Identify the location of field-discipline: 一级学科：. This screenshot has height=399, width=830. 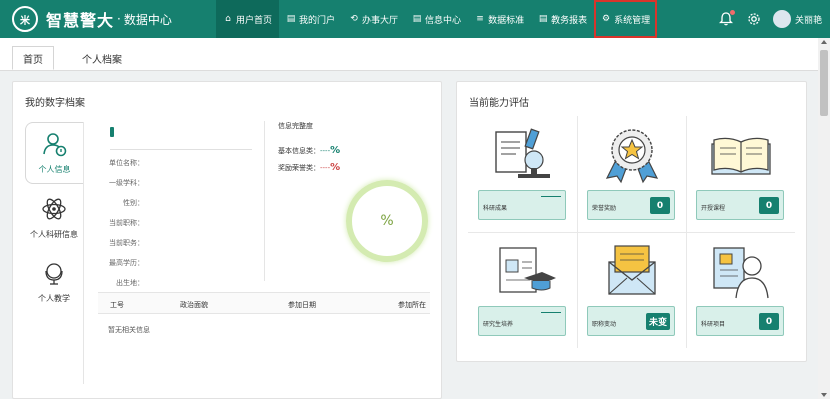
(126, 183).